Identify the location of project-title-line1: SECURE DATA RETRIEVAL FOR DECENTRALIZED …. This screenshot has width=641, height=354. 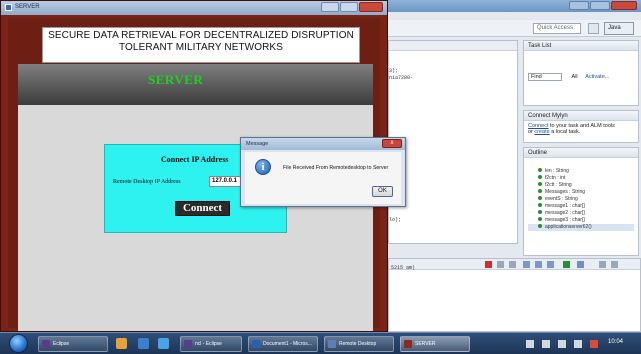
(201, 35).